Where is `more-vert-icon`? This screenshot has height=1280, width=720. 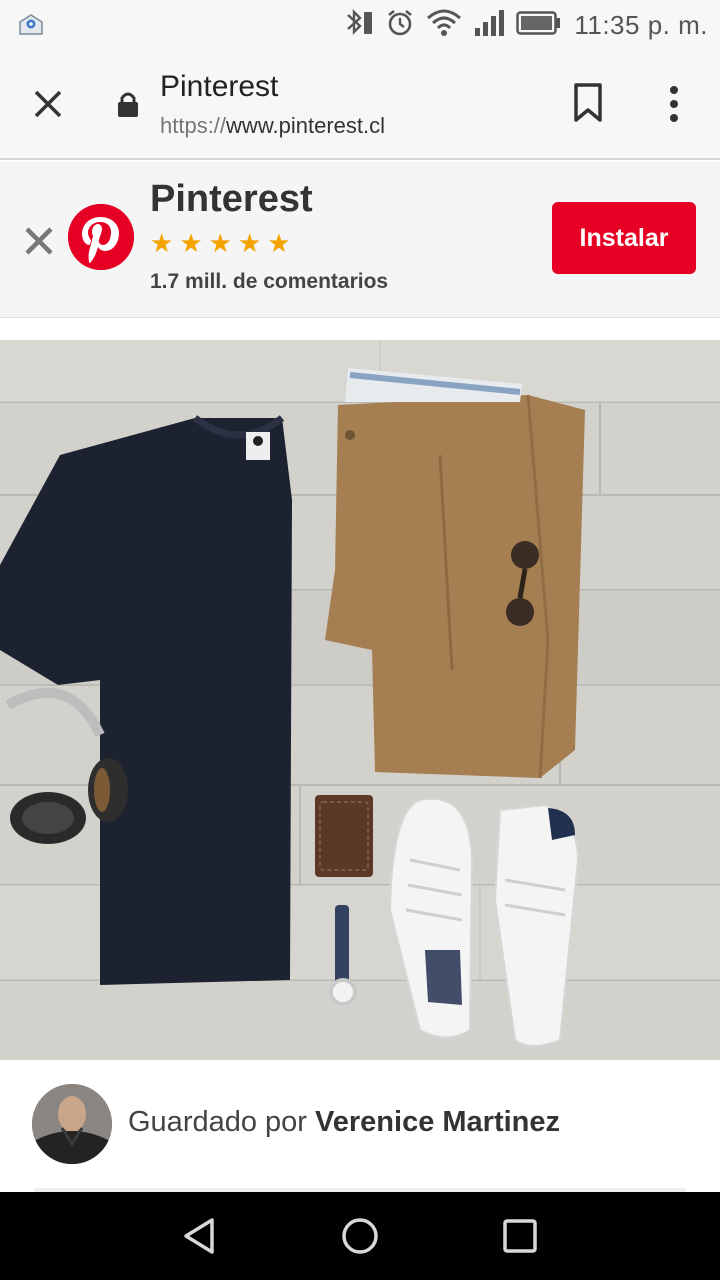 more-vert-icon is located at coordinates (674, 104).